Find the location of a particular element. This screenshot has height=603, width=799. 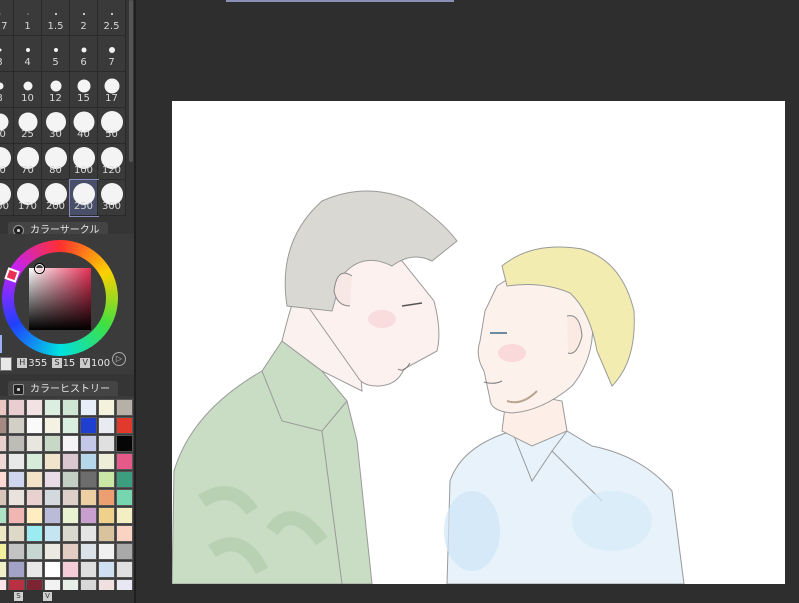

brush-size-cell: 20 is located at coordinates (7, 126).